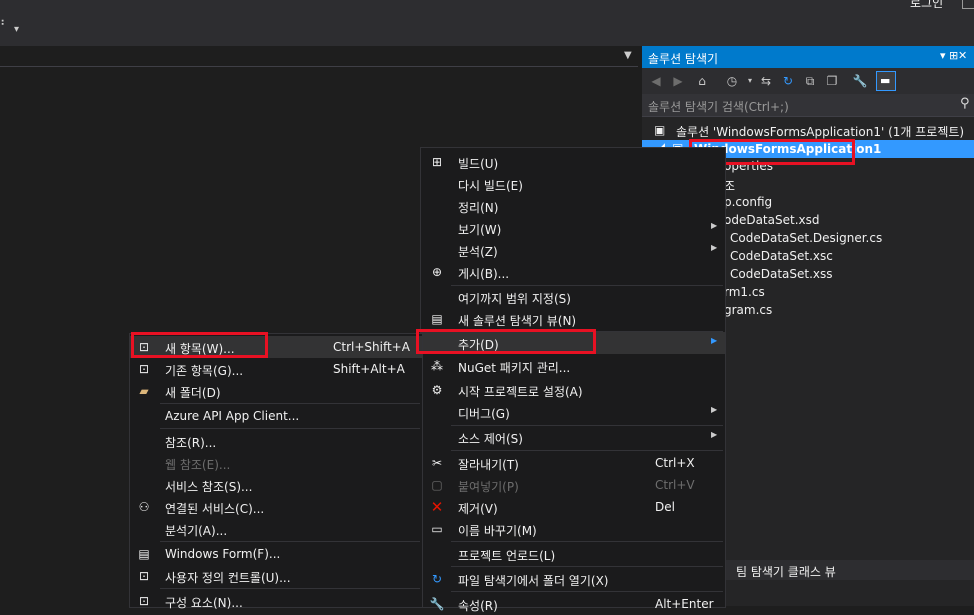 Image resolution: width=974 pixels, height=615 pixels. I want to click on rename-icon: ▭, so click(437, 529).